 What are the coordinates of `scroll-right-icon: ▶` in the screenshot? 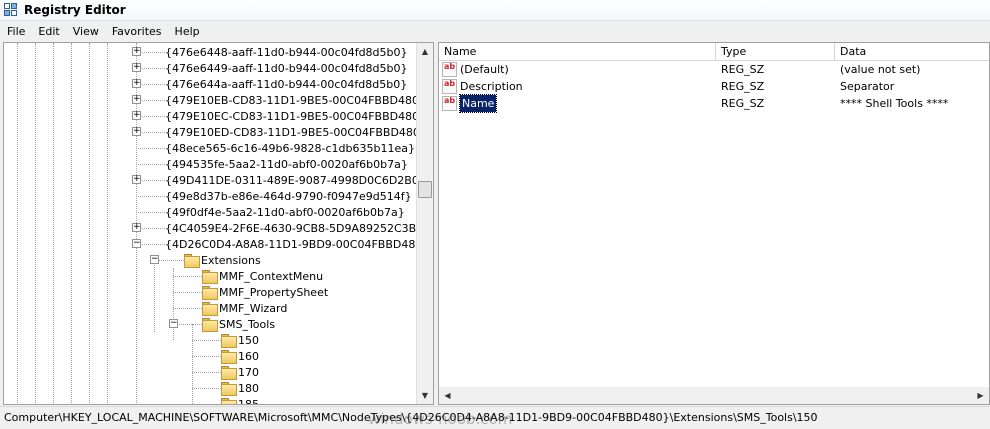 It's located at (980, 395).